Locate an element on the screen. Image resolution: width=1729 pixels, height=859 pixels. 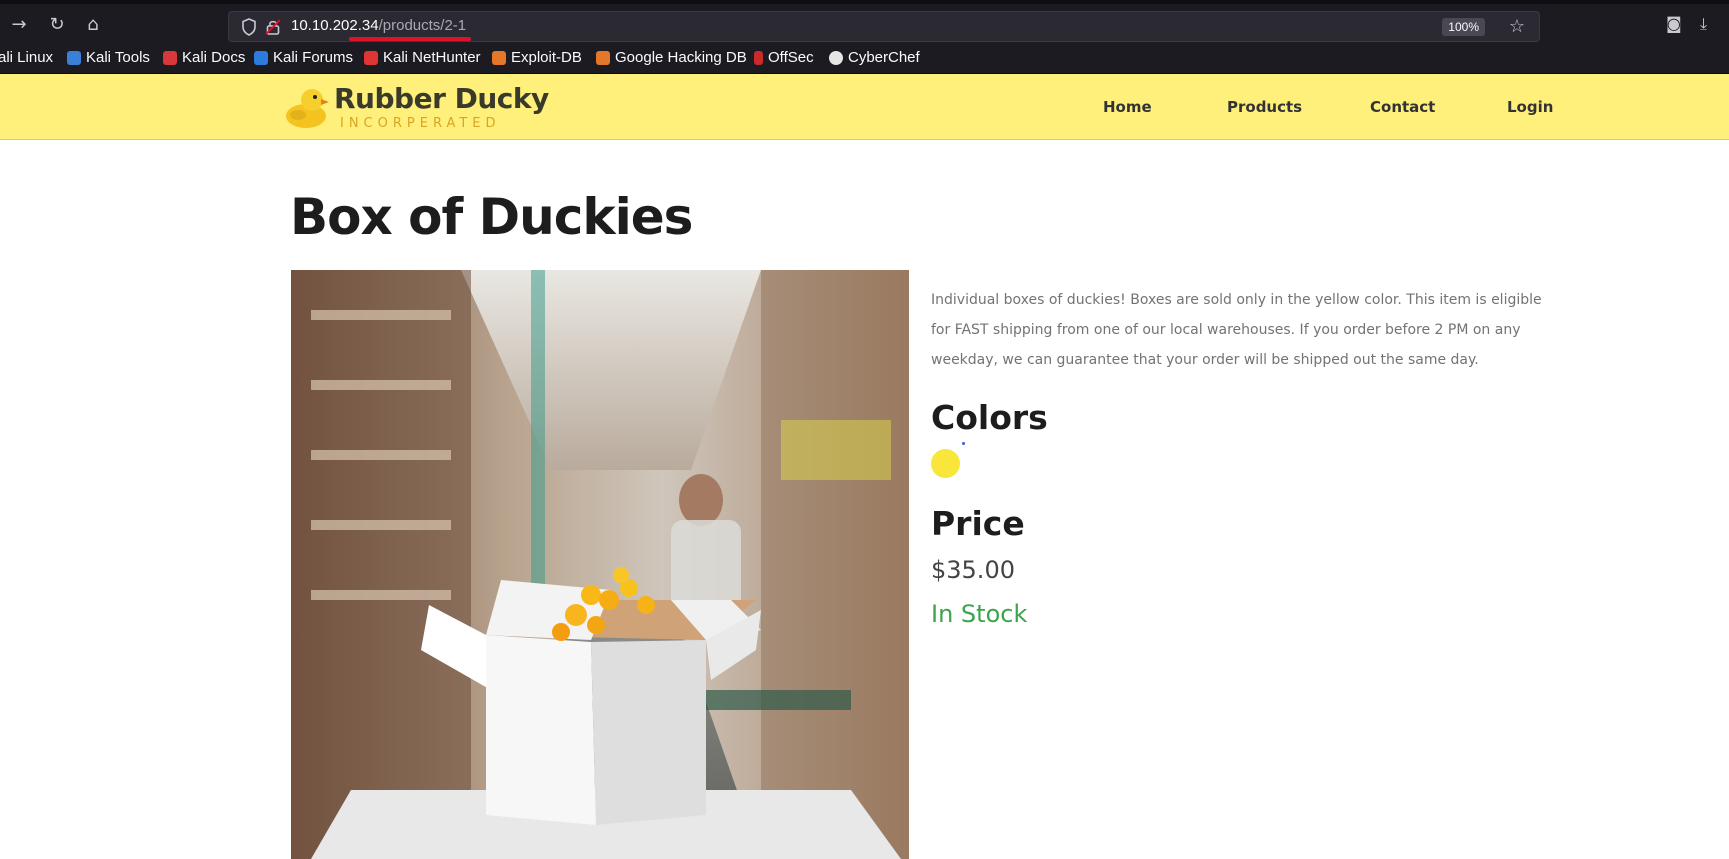
stock-status: In Stock is located at coordinates (979, 614).